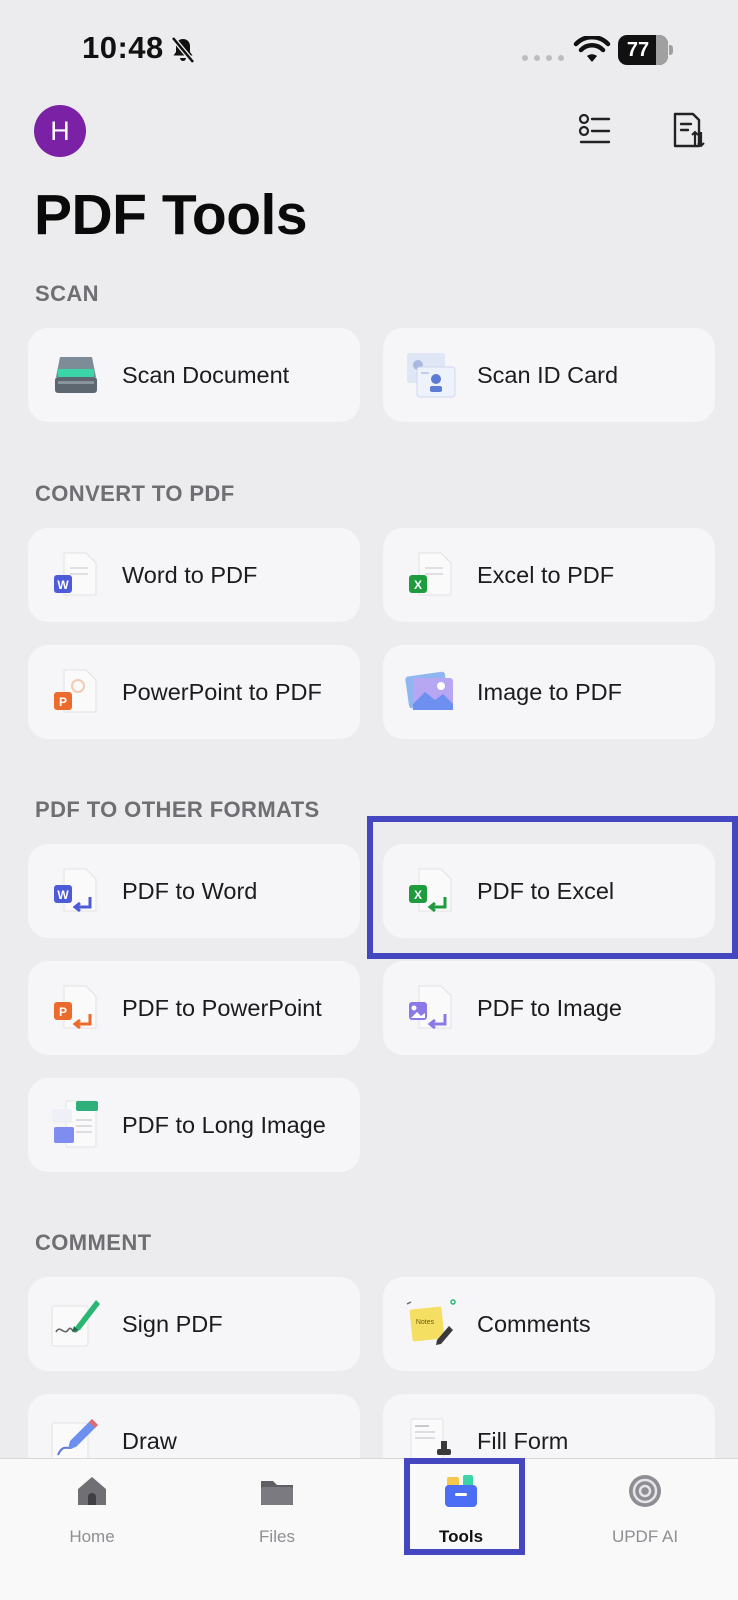  I want to click on image-to-pdf-label: Image to PDF, so click(549, 691).